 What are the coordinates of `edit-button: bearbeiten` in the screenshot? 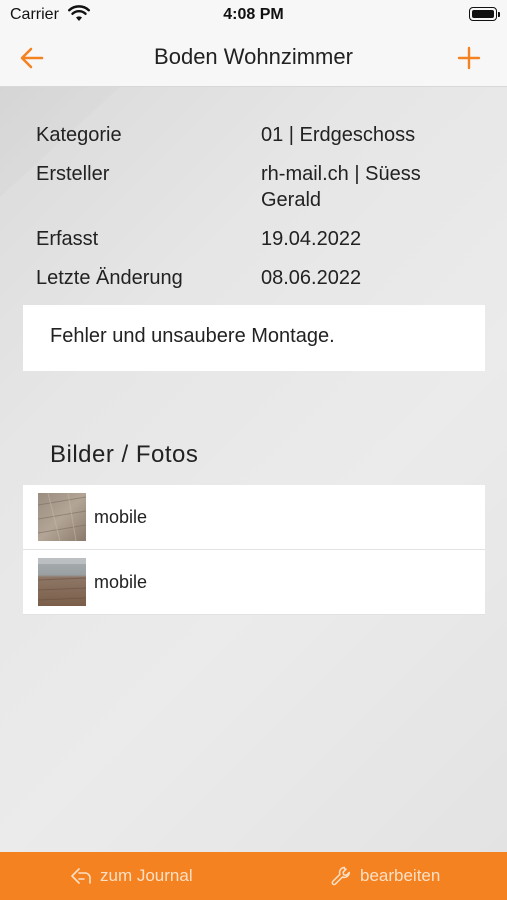 It's located at (385, 876).